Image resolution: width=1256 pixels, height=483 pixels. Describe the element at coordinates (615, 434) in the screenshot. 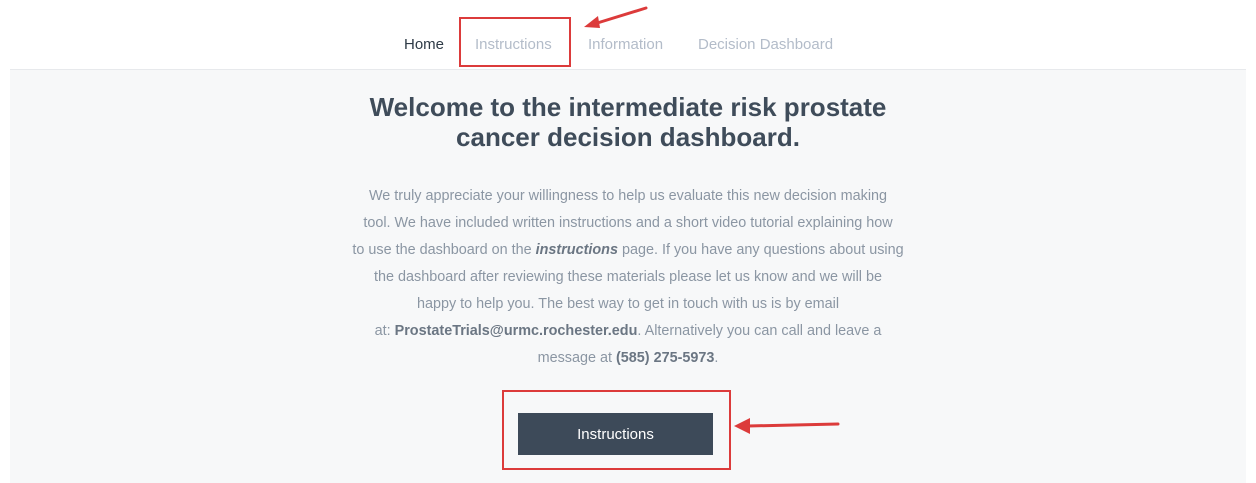

I see `instructions-button: Instructions` at that location.